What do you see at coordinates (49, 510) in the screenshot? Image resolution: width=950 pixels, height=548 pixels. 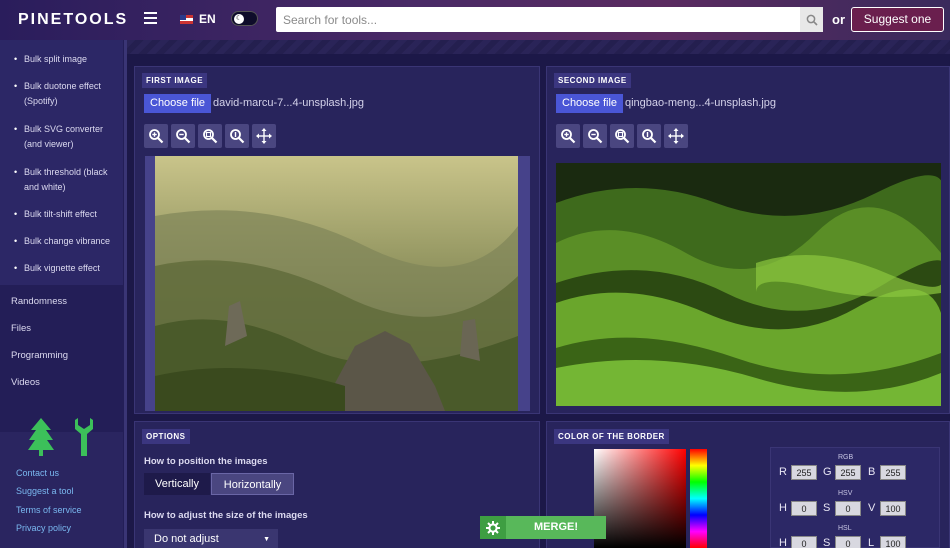 I see `terms-link: Terms of service` at bounding box center [49, 510].